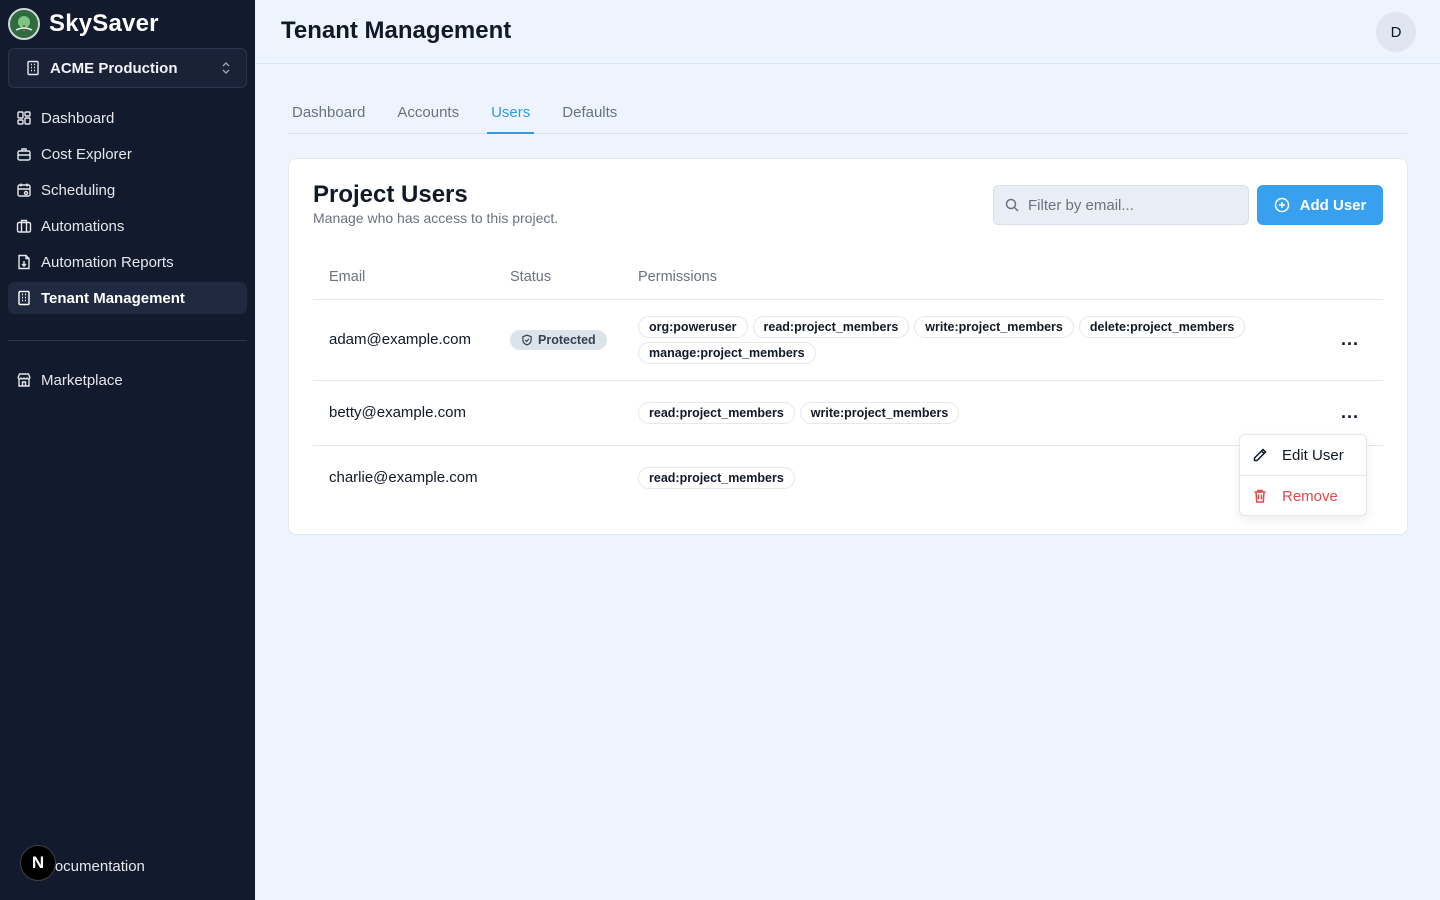  What do you see at coordinates (24, 24) in the screenshot?
I see `skysaver-logo-icon` at bounding box center [24, 24].